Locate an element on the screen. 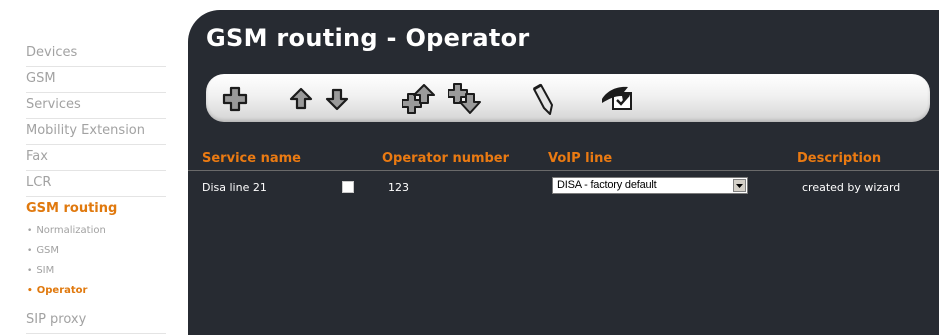 The image size is (939, 335). row-select-checkbox is located at coordinates (348, 187).